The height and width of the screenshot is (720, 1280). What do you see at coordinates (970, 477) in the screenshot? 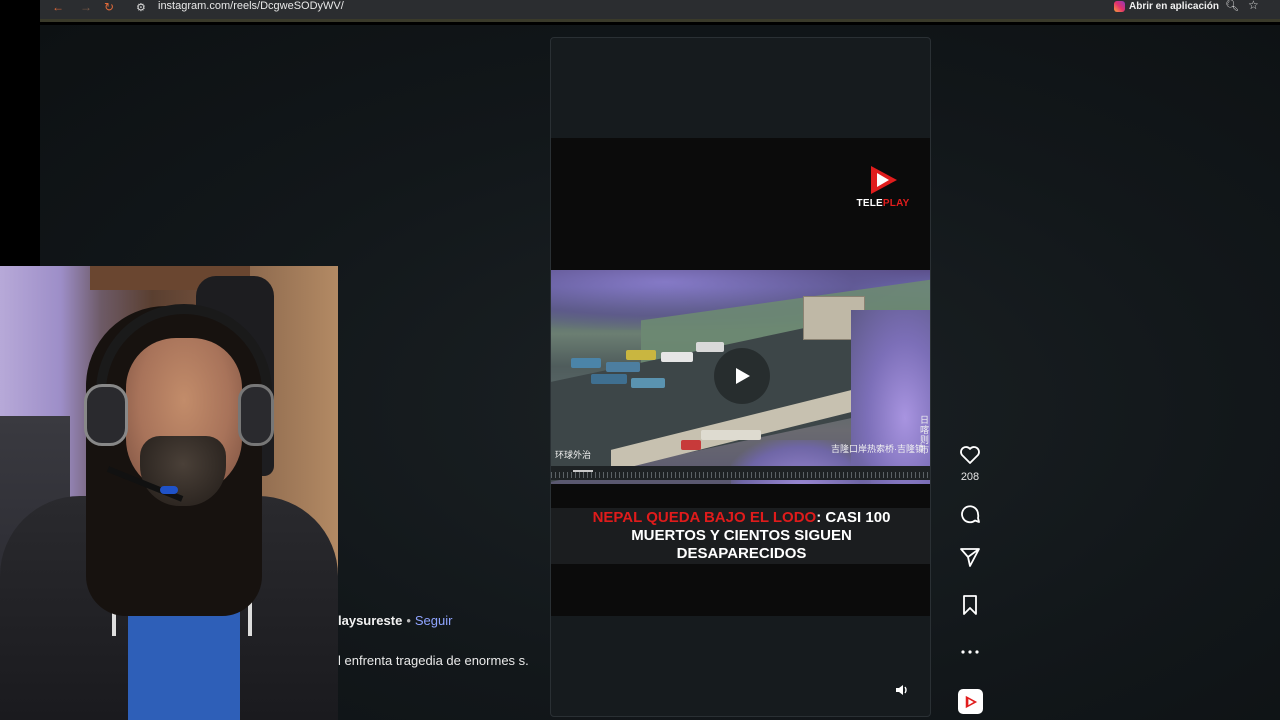
I see `like-count: 208` at bounding box center [970, 477].